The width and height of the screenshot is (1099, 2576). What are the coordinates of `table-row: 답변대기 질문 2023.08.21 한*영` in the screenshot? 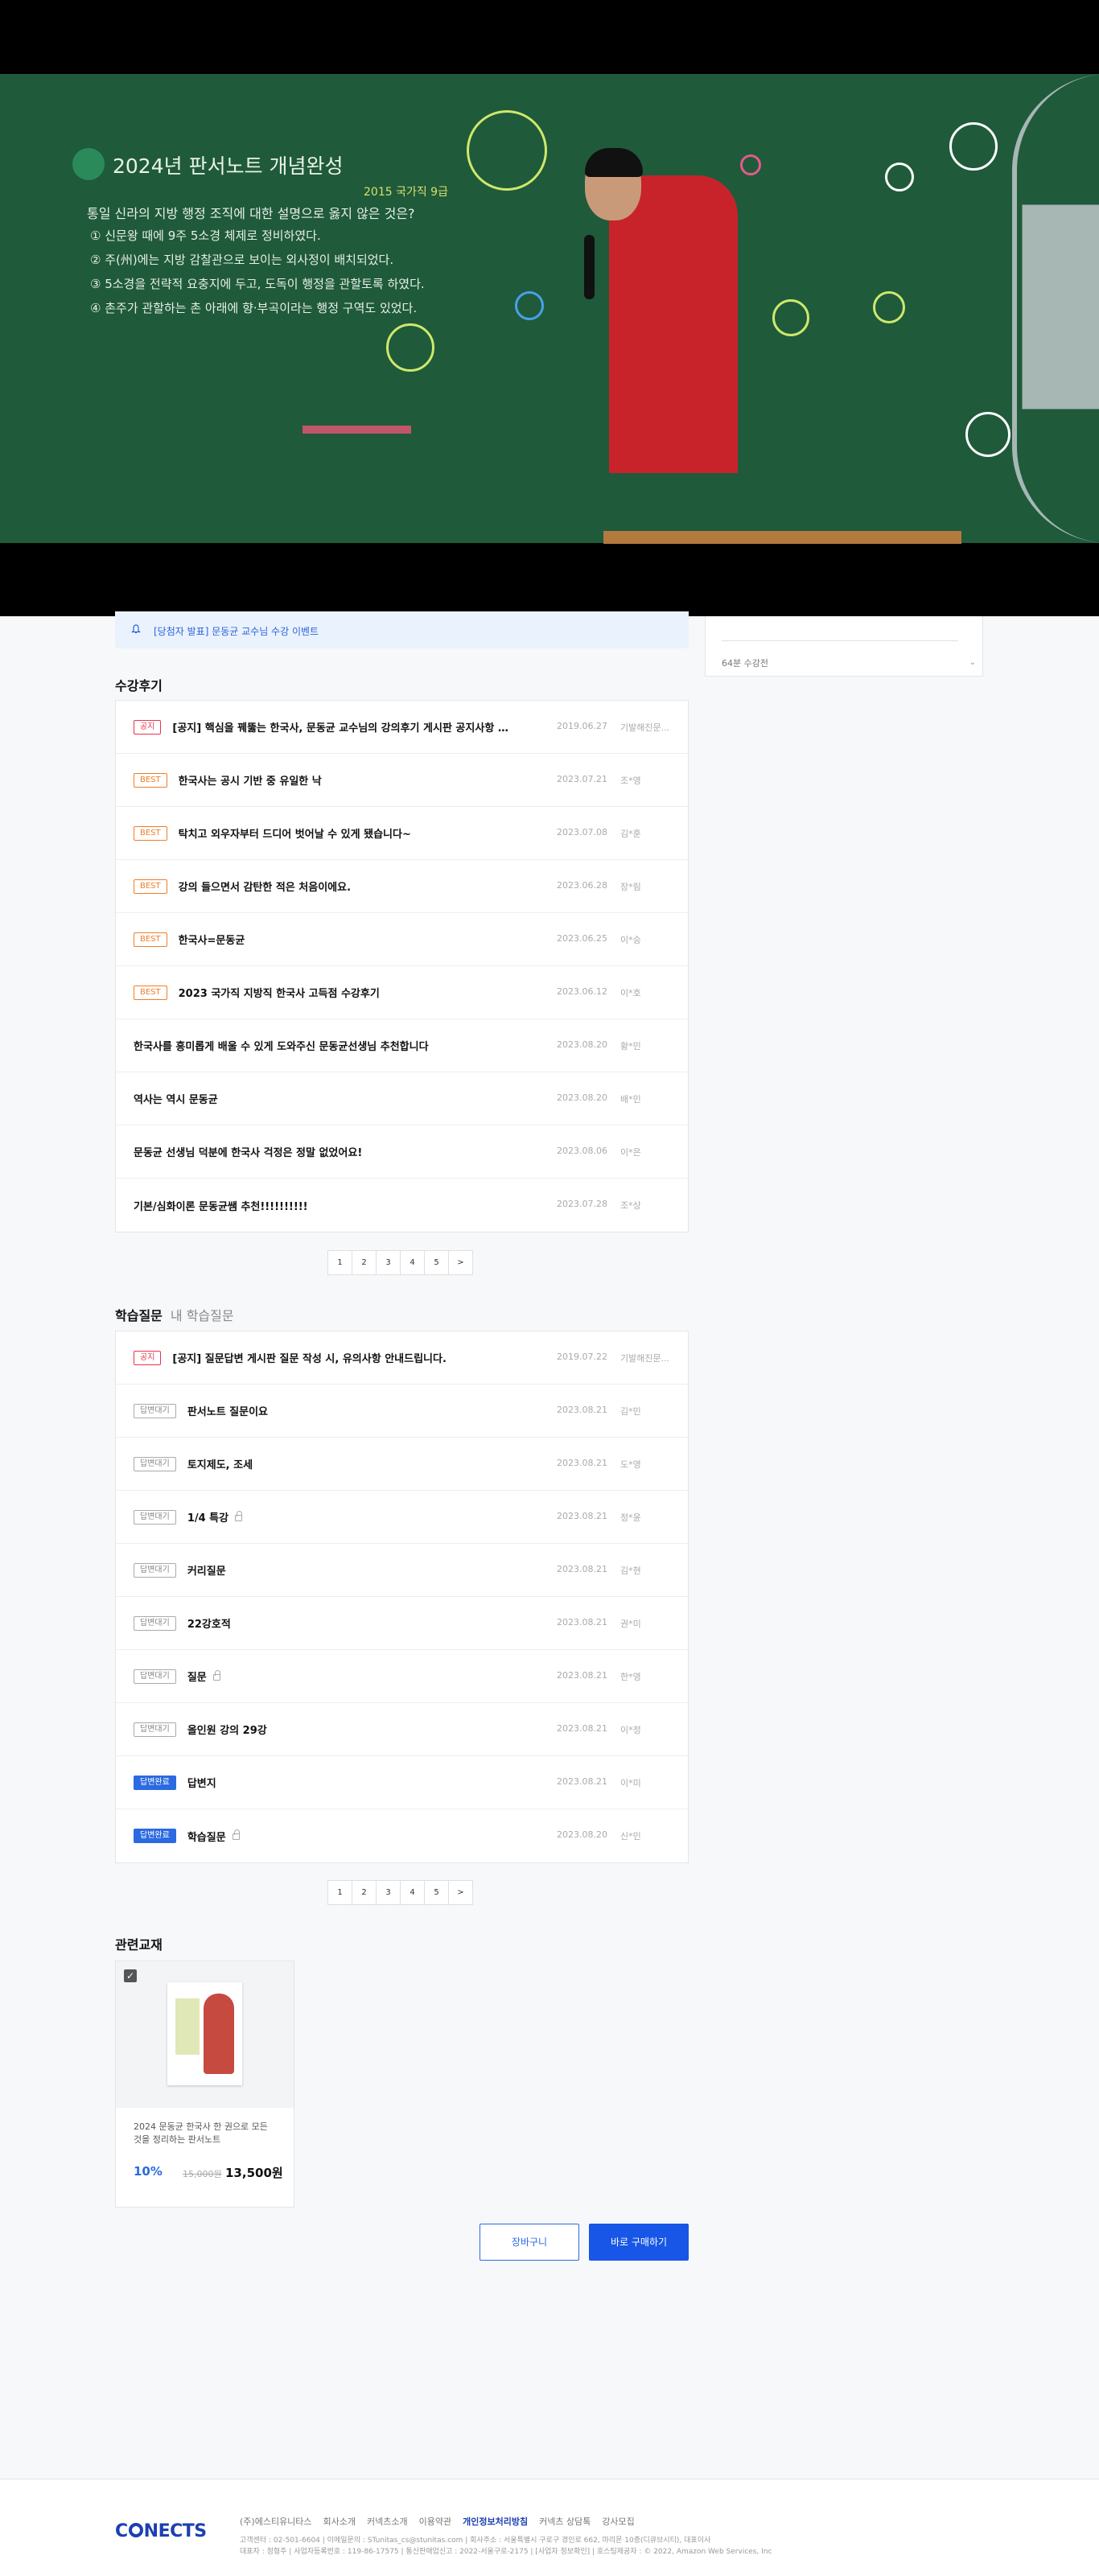 It's located at (402, 1676).